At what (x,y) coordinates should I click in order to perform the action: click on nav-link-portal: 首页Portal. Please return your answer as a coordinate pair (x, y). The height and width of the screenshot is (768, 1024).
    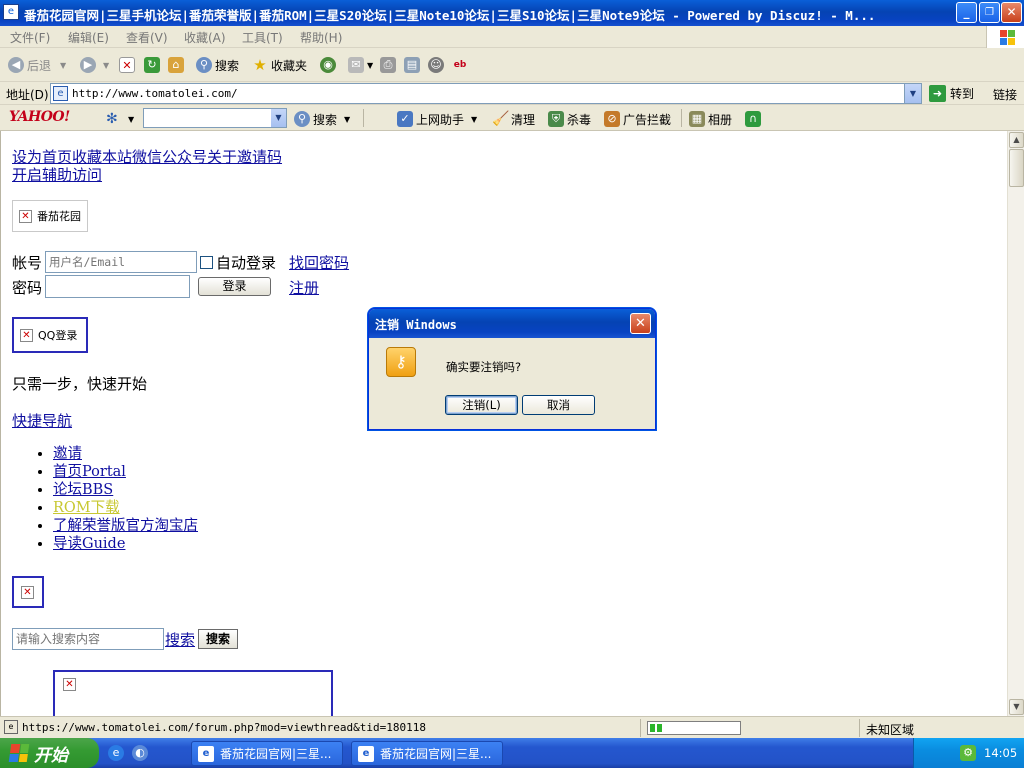
    Looking at the image, I should click on (89, 472).